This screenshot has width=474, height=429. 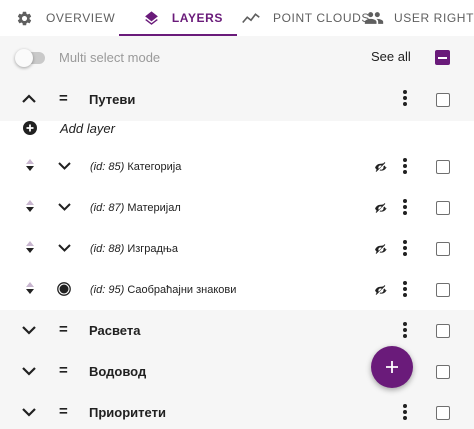 I want to click on layer-id: (id: 85), so click(x=107, y=167).